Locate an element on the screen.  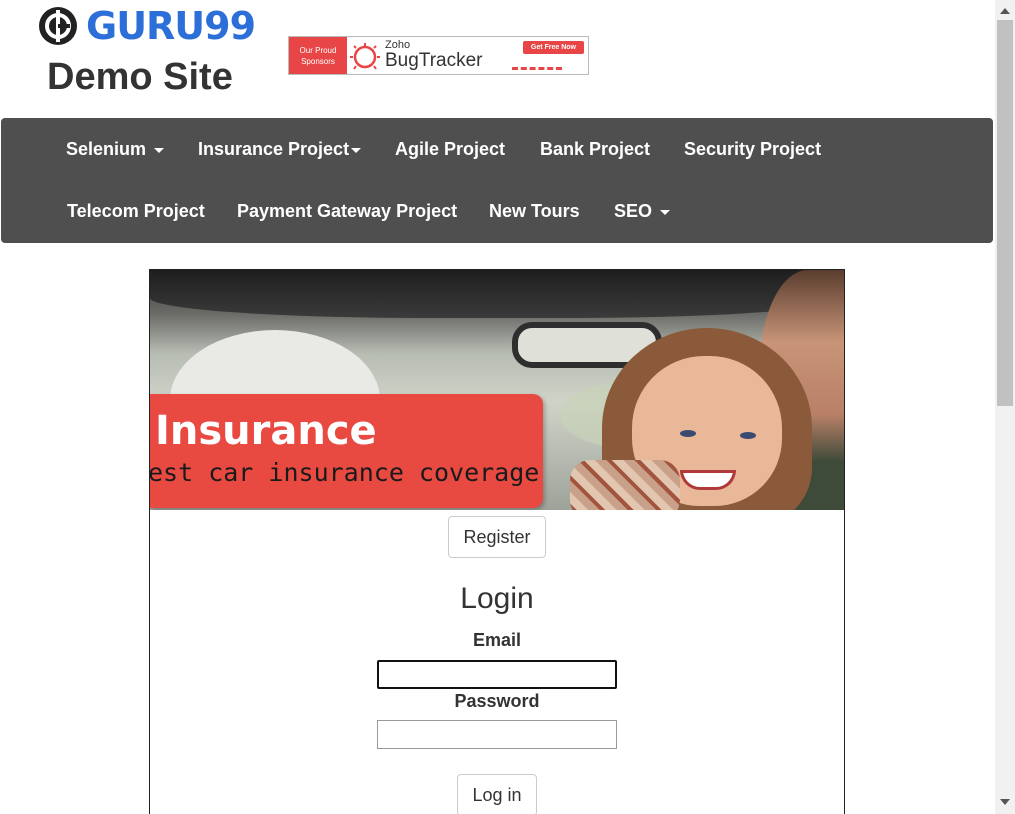
hero-title: Insurance is located at coordinates (266, 431).